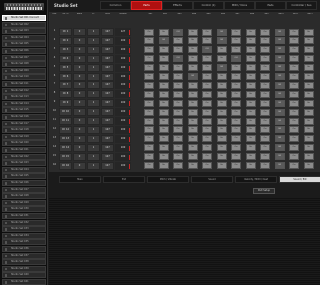  I want to click on bottom-tab: Ext, so click(124, 179).